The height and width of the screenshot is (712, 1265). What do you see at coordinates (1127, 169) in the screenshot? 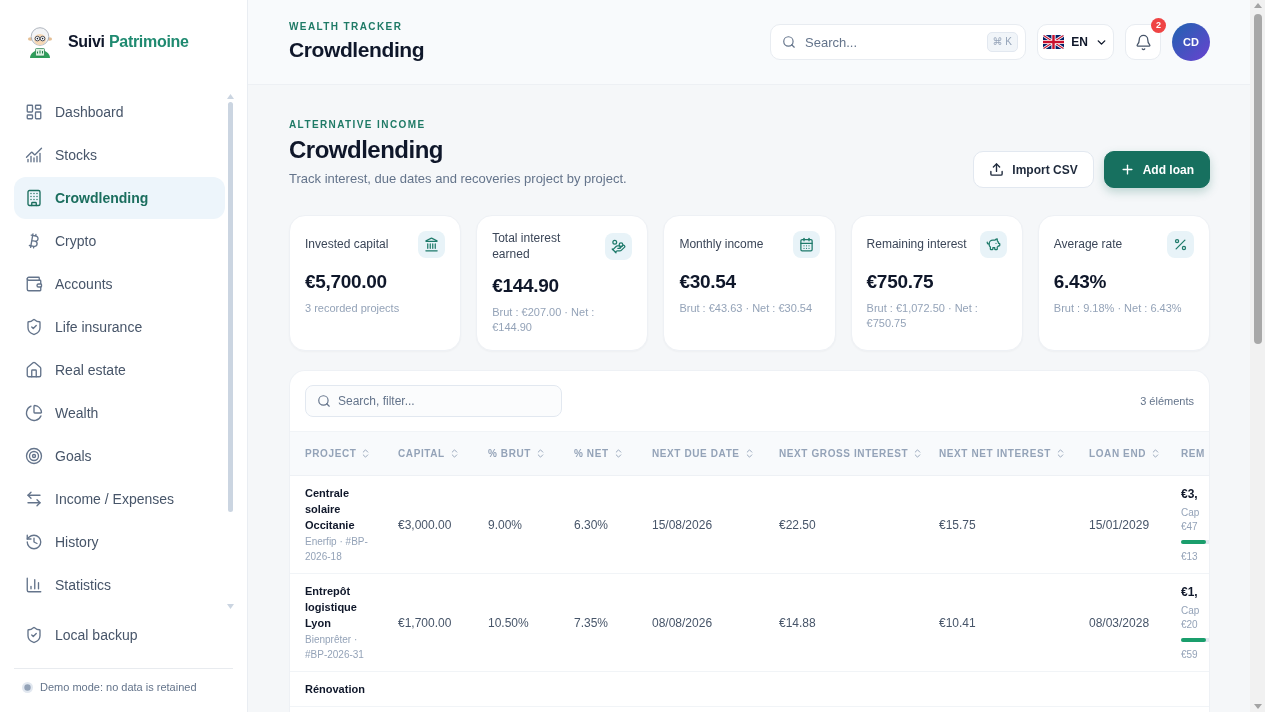
I see `plus-icon` at bounding box center [1127, 169].